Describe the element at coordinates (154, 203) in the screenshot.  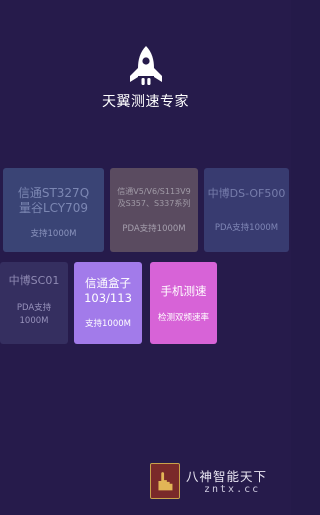
I see `tile-name-line: 及S357、S337系列` at that location.